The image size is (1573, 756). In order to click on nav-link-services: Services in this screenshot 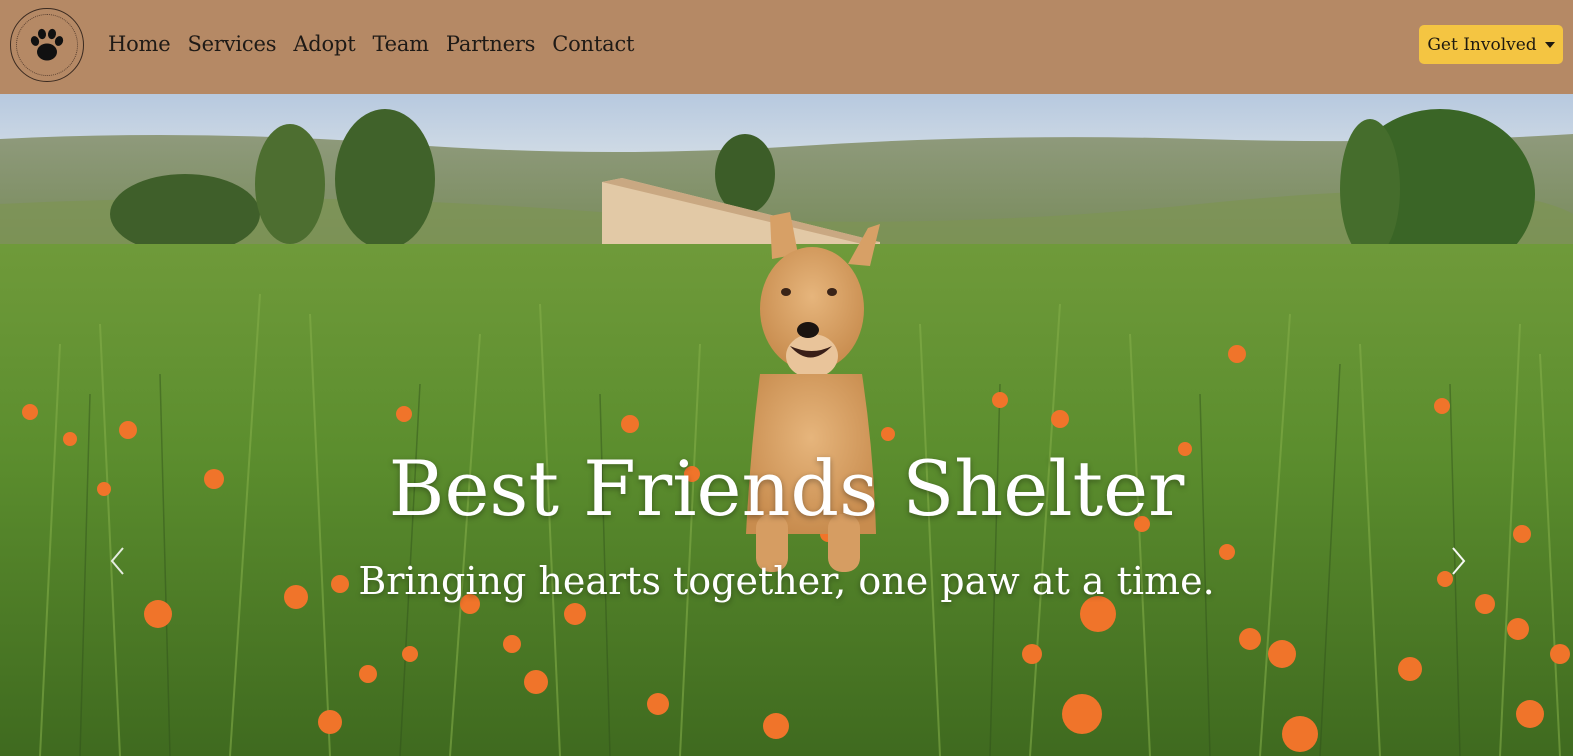, I will do `click(232, 44)`.